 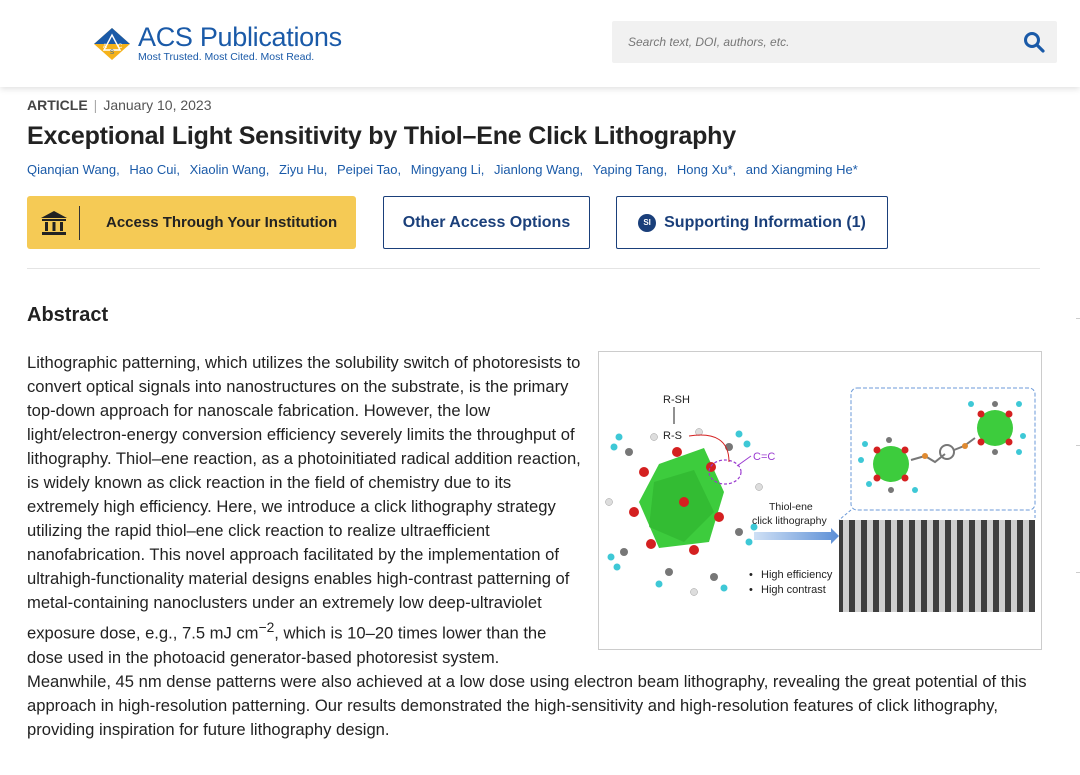 I want to click on si-icon: SI, so click(x=647, y=222).